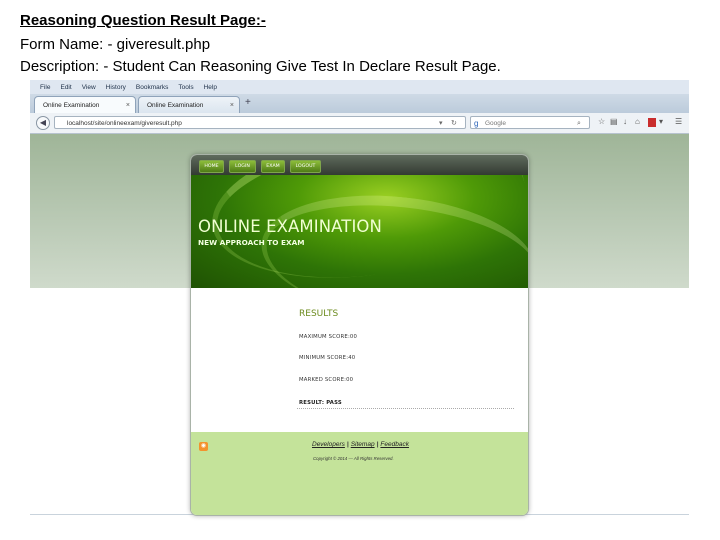  Describe the element at coordinates (152, 87) in the screenshot. I see `menu-bookmarks: Bookmarks` at that location.